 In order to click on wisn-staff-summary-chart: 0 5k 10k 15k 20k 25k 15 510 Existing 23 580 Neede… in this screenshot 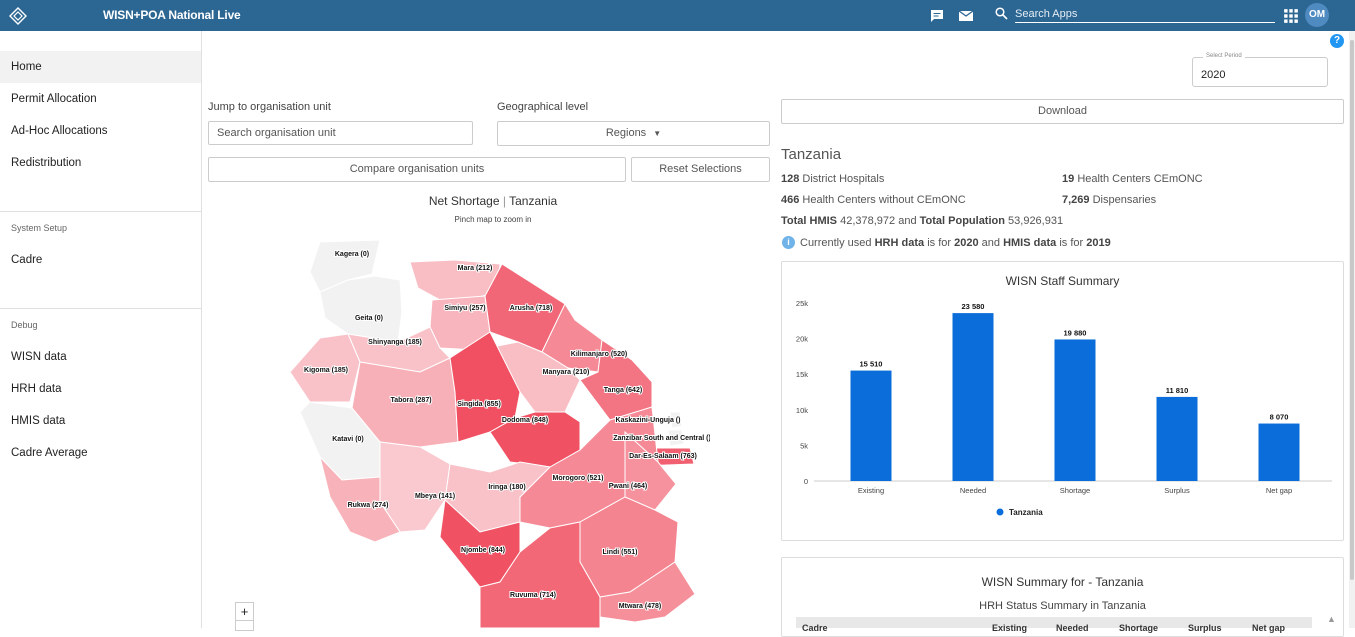, I will do `click(1064, 408)`.